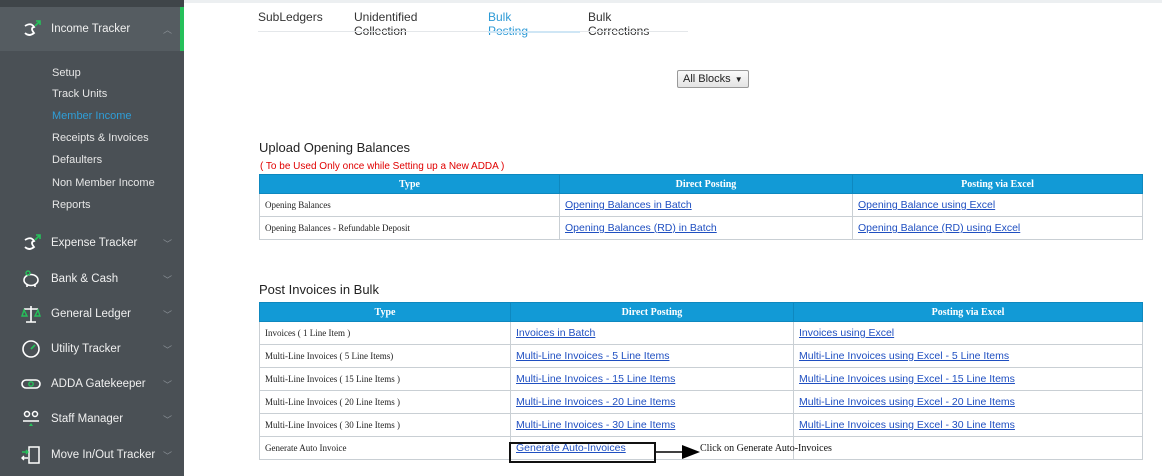 The width and height of the screenshot is (1162, 476). What do you see at coordinates (385, 379) in the screenshot?
I see `row-type: Multi-Line Invoices ( 15 Line Items )` at bounding box center [385, 379].